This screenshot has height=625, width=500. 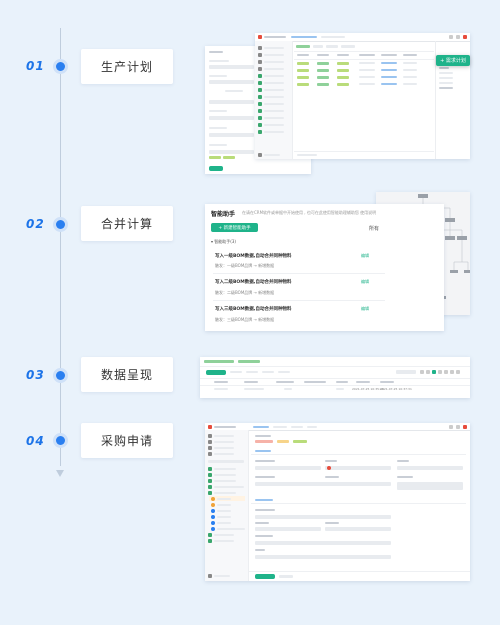 I want to click on assistant-item-title: 写入二级BOM数据,自动合并同种物料, so click(x=253, y=282).